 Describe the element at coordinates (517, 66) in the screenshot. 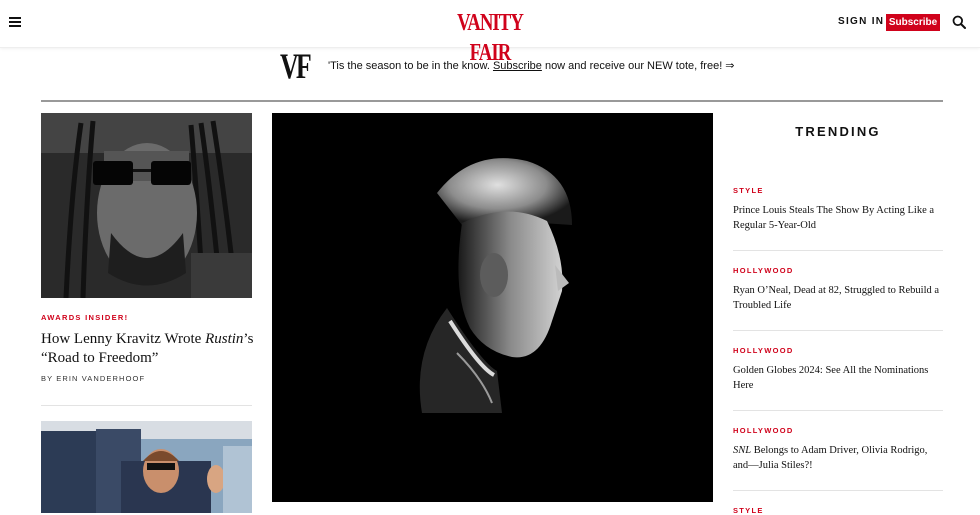

I see `promo-subscribe-link: Subscribe` at that location.